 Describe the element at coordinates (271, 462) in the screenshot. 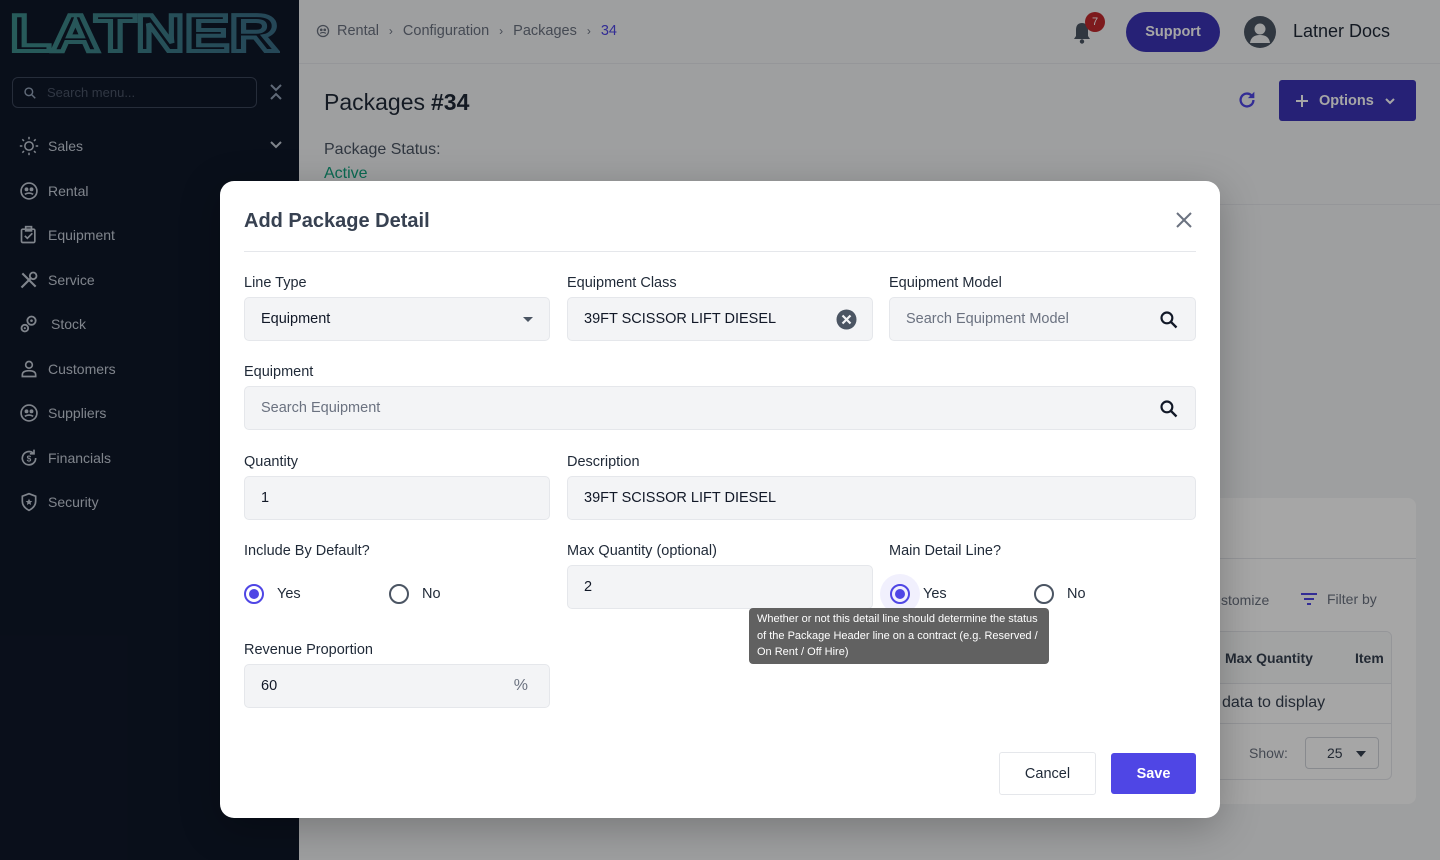

I see `quantity-label: Quantity` at that location.